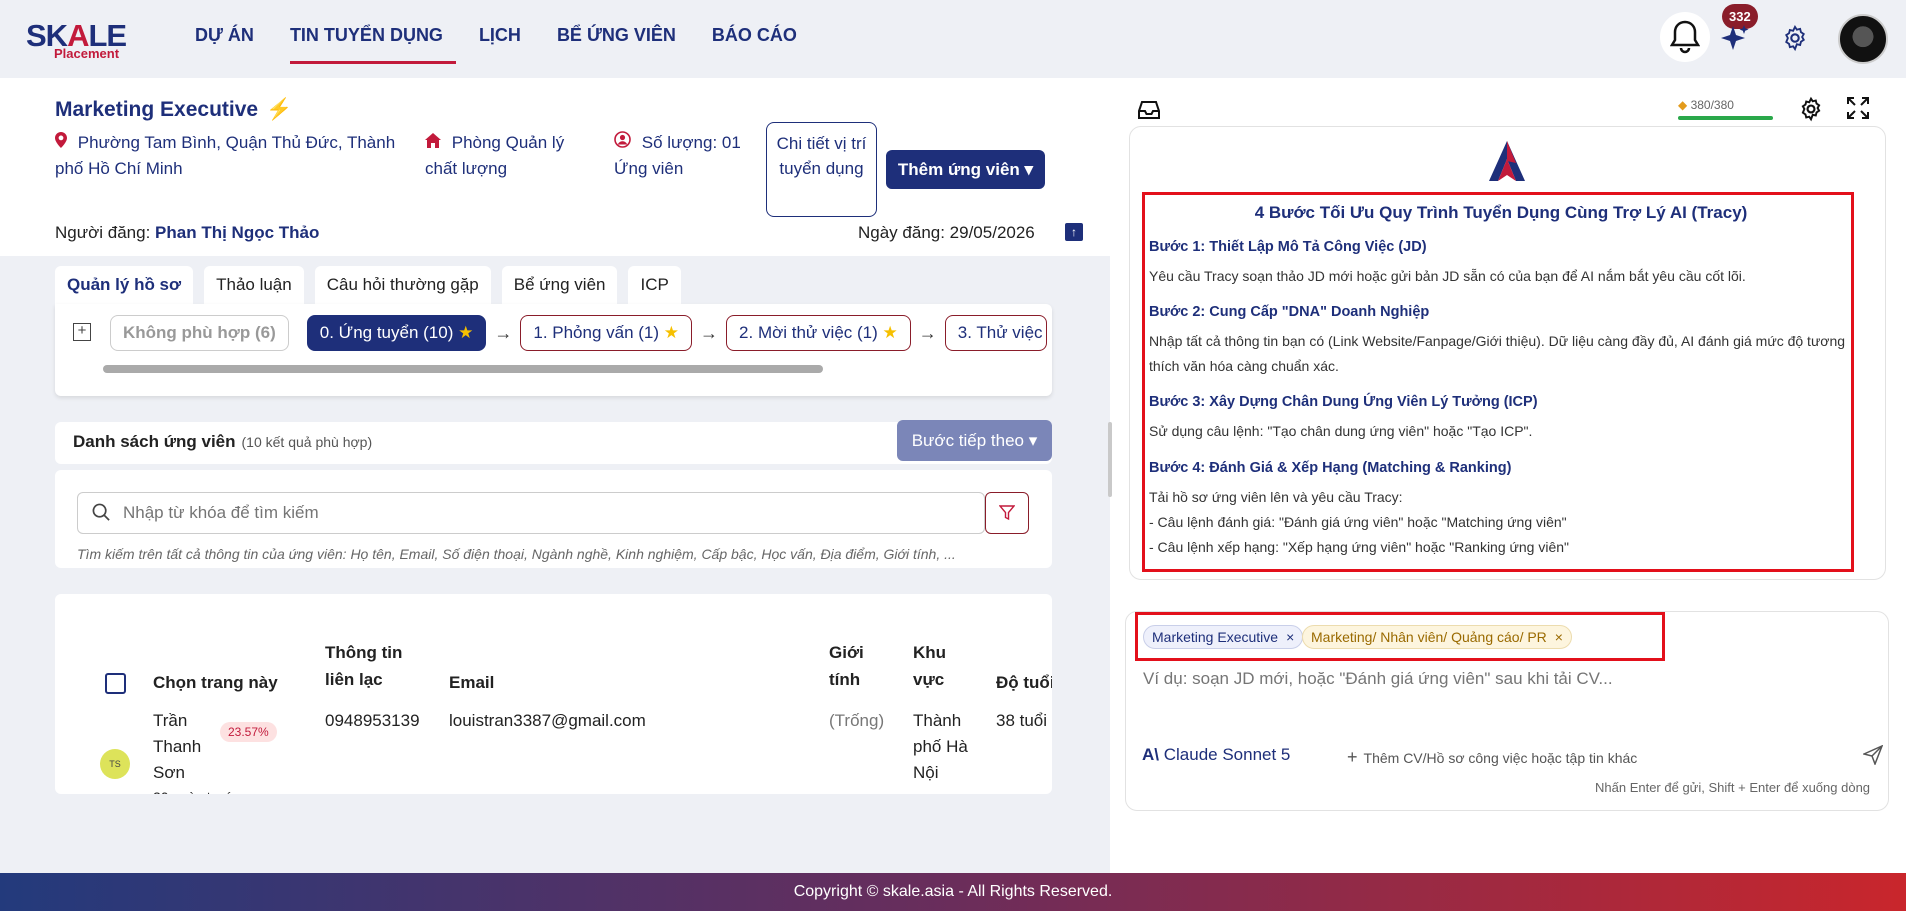  I want to click on search-input, so click(523, 513).